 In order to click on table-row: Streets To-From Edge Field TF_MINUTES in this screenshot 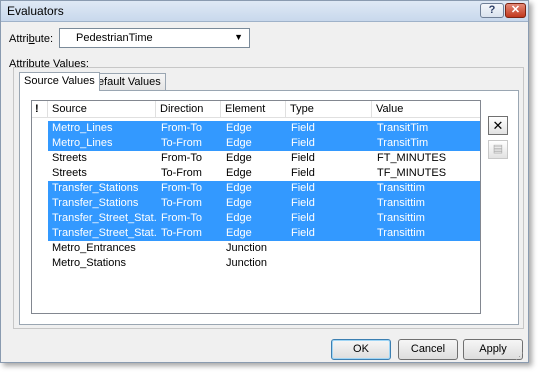, I will do `click(264, 173)`.